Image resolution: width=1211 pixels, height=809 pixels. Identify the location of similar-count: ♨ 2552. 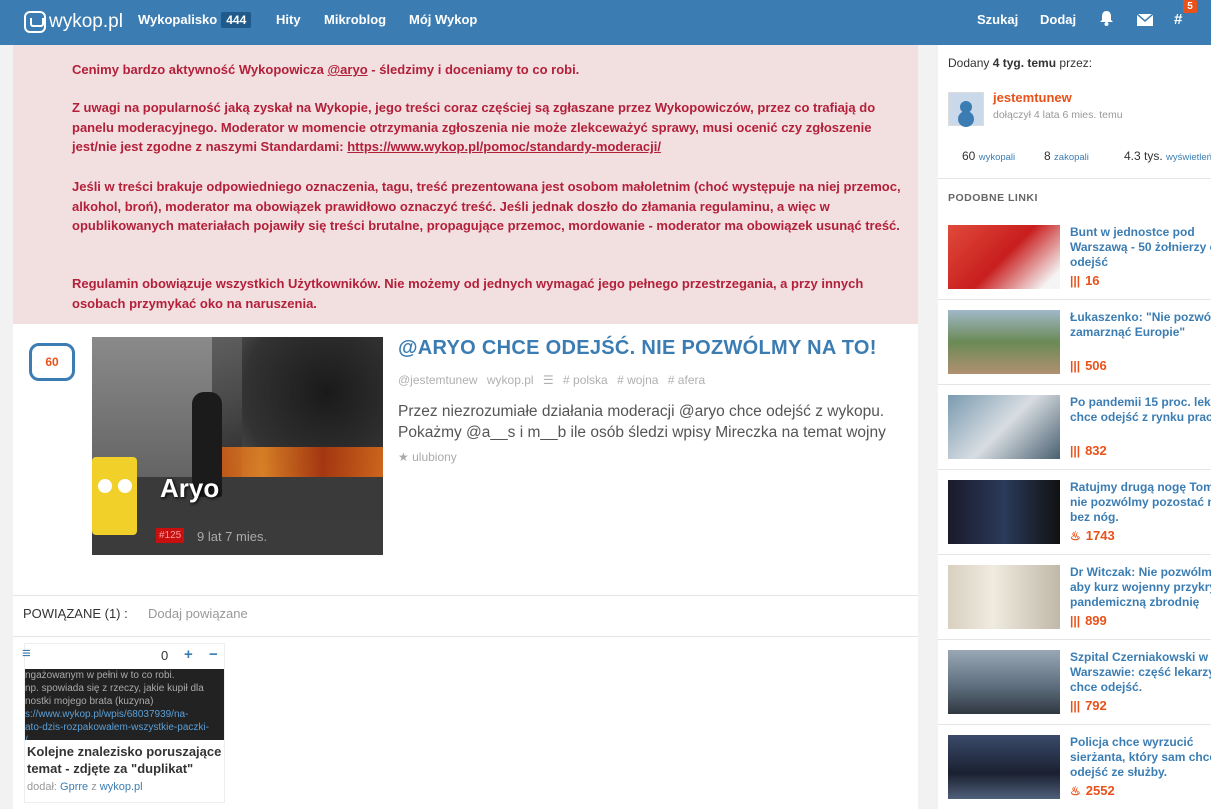
(1092, 790).